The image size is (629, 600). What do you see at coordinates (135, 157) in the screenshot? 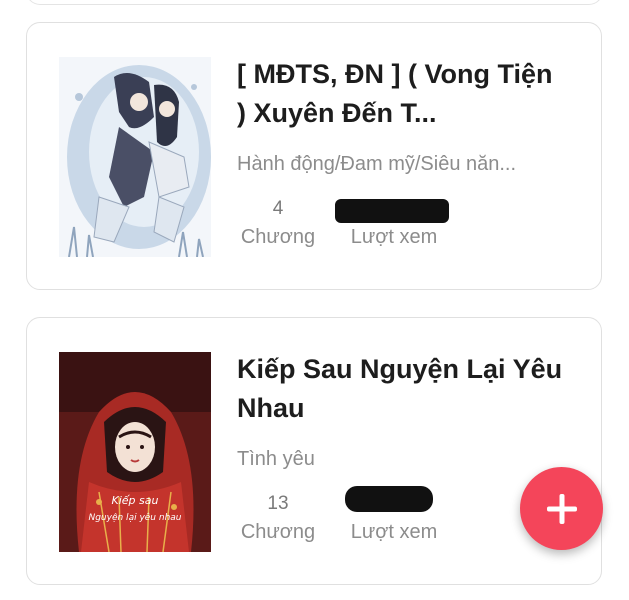
I see `story-cover-image` at bounding box center [135, 157].